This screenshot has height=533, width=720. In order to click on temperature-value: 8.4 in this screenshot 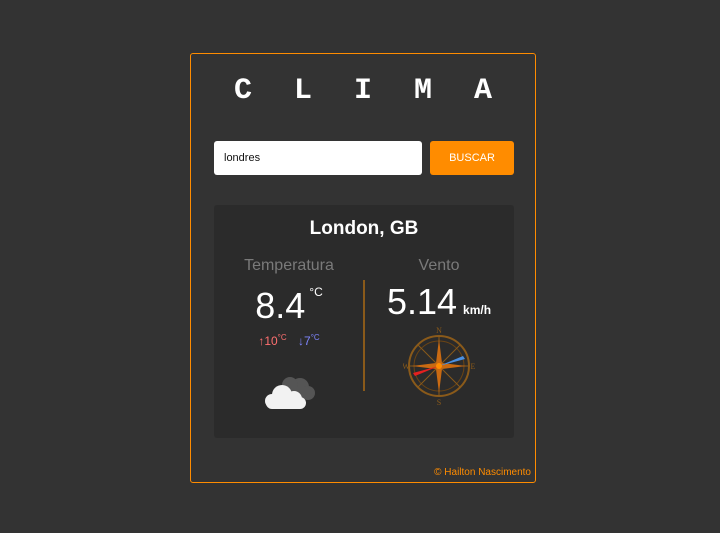, I will do `click(280, 305)`.